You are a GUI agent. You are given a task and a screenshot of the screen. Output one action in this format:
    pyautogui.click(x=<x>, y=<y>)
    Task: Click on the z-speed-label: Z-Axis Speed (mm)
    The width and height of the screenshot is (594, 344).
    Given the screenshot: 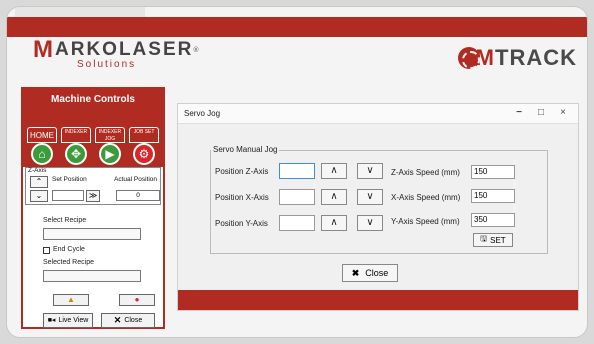 What is the action you would take?
    pyautogui.click(x=425, y=172)
    